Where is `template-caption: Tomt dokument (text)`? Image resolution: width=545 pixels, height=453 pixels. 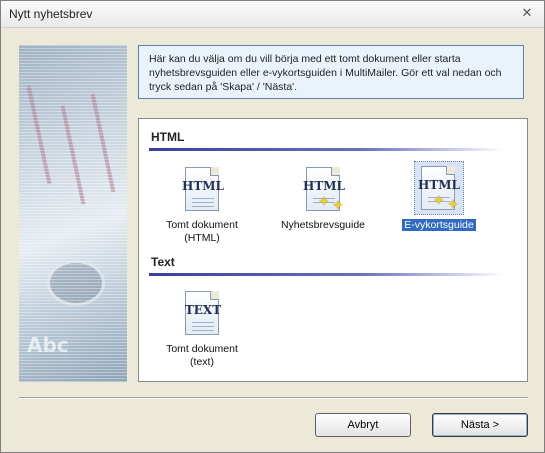
template-caption: Tomt dokument (text) is located at coordinates (202, 355).